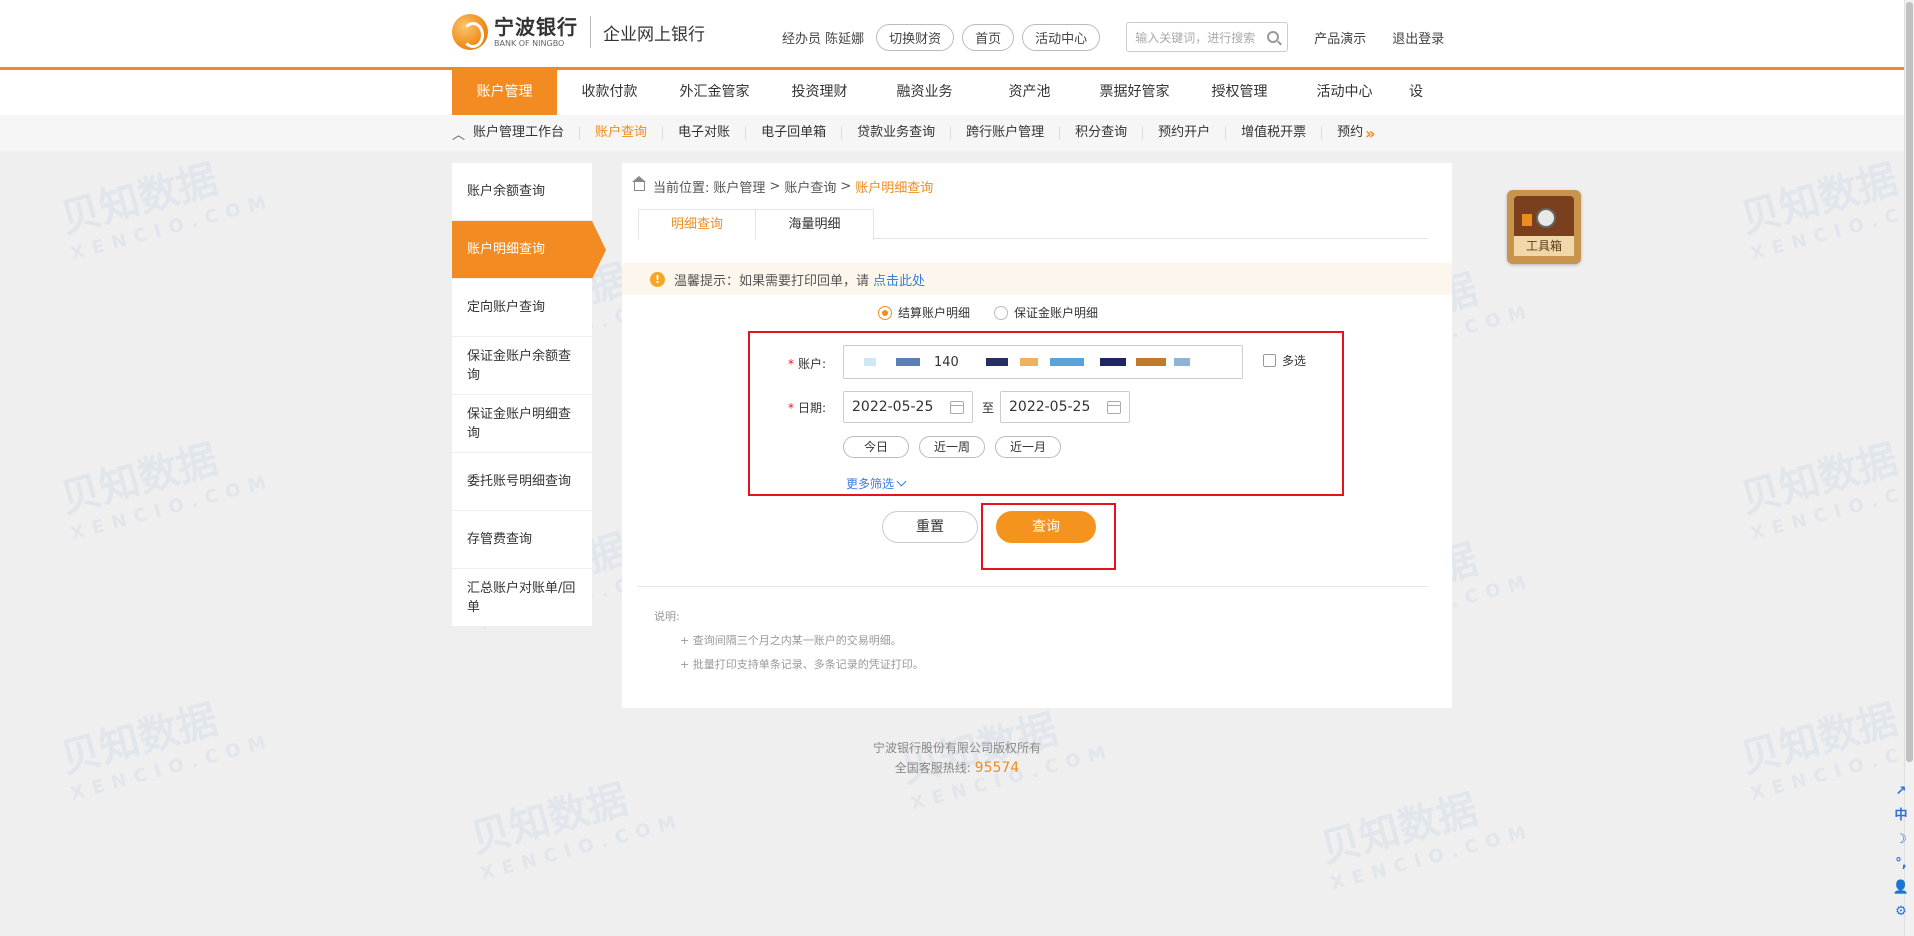 The width and height of the screenshot is (1914, 936). Describe the element at coordinates (893, 407) in the screenshot. I see `start-date-value: 2022-05-25` at that location.